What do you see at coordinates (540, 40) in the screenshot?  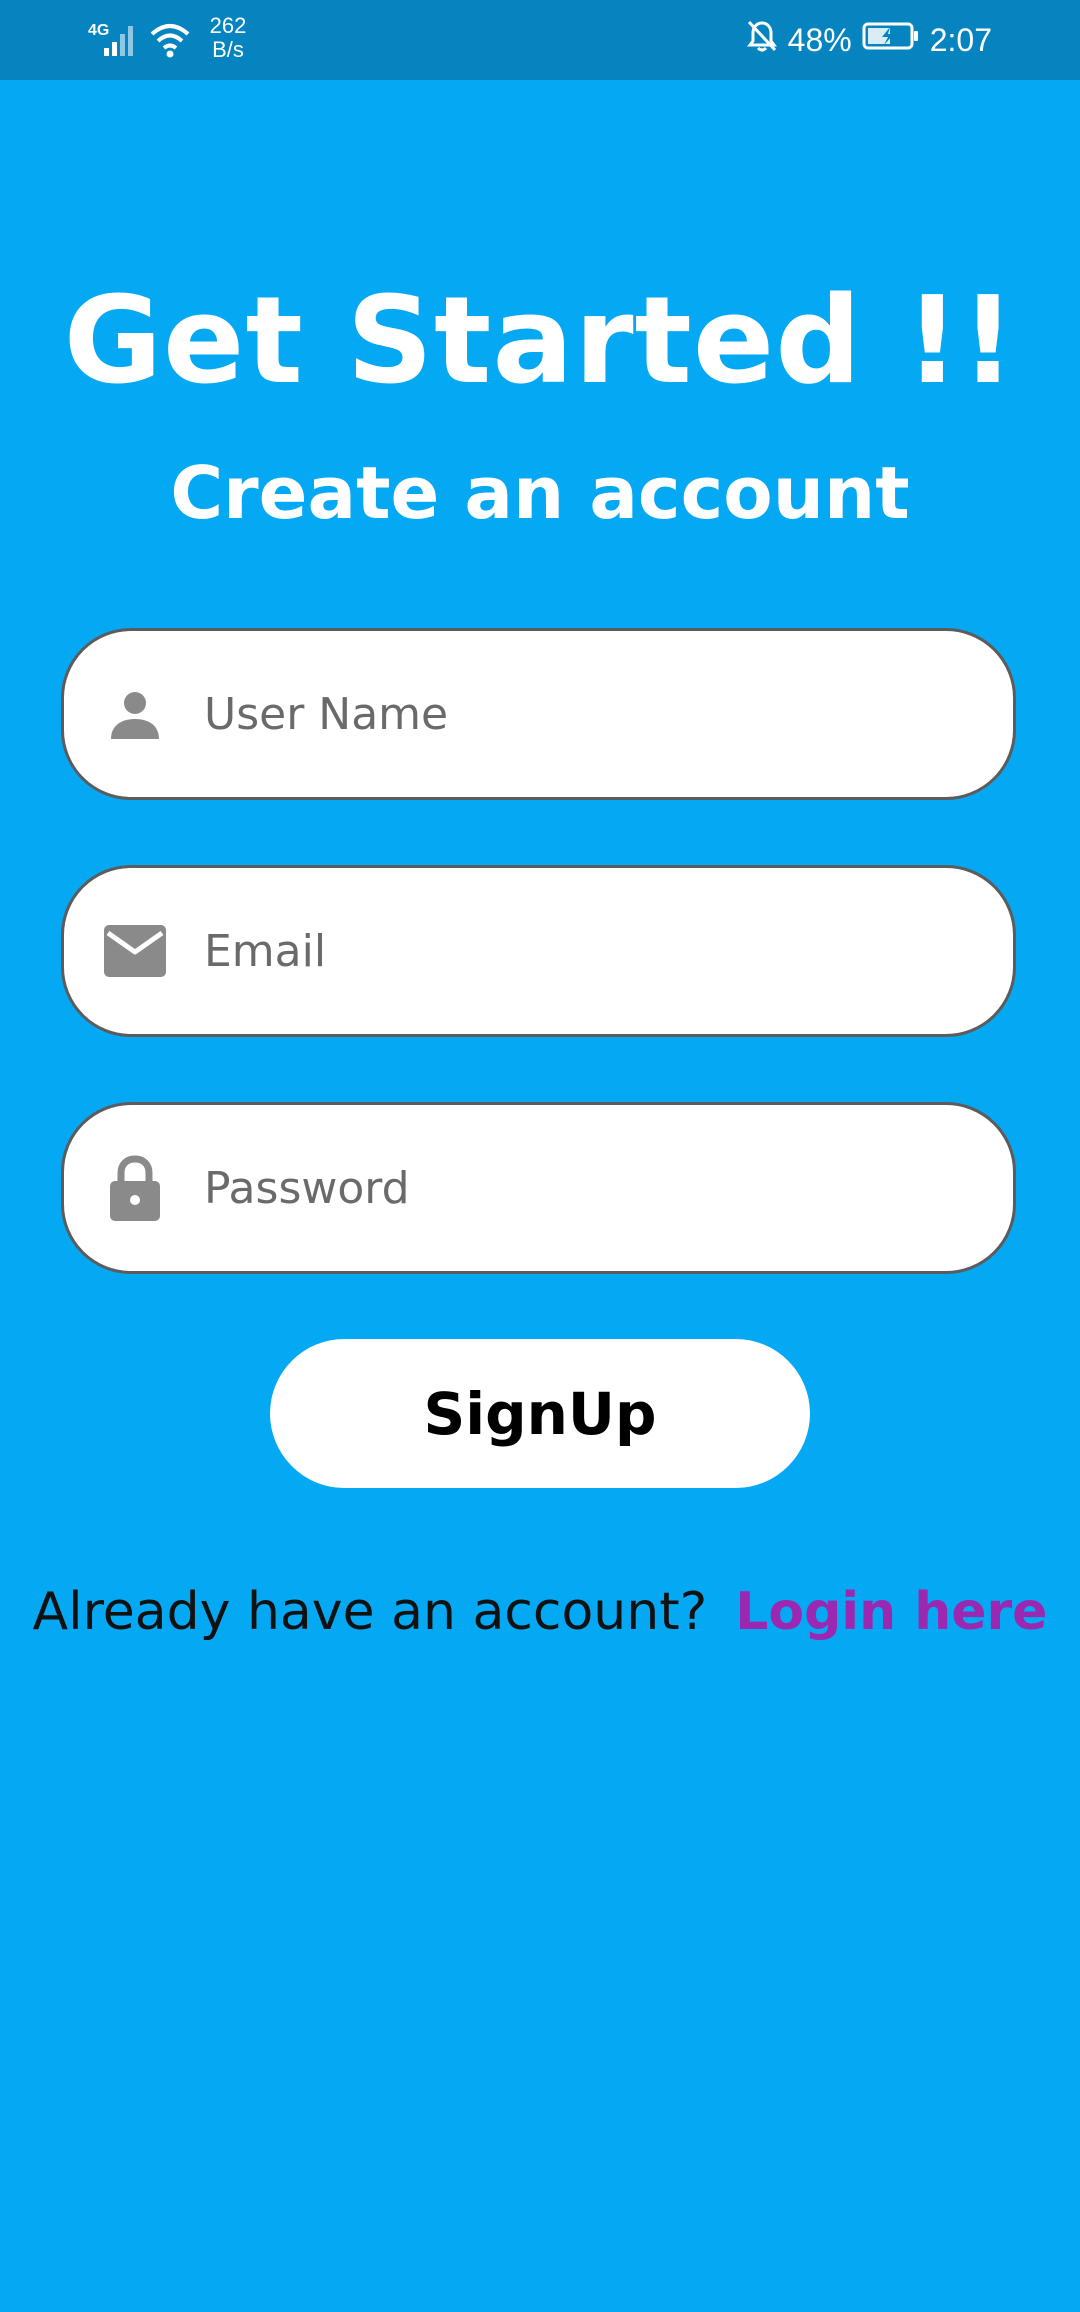 I see `status-bar: 4G 262 B/s 48% 2:07` at bounding box center [540, 40].